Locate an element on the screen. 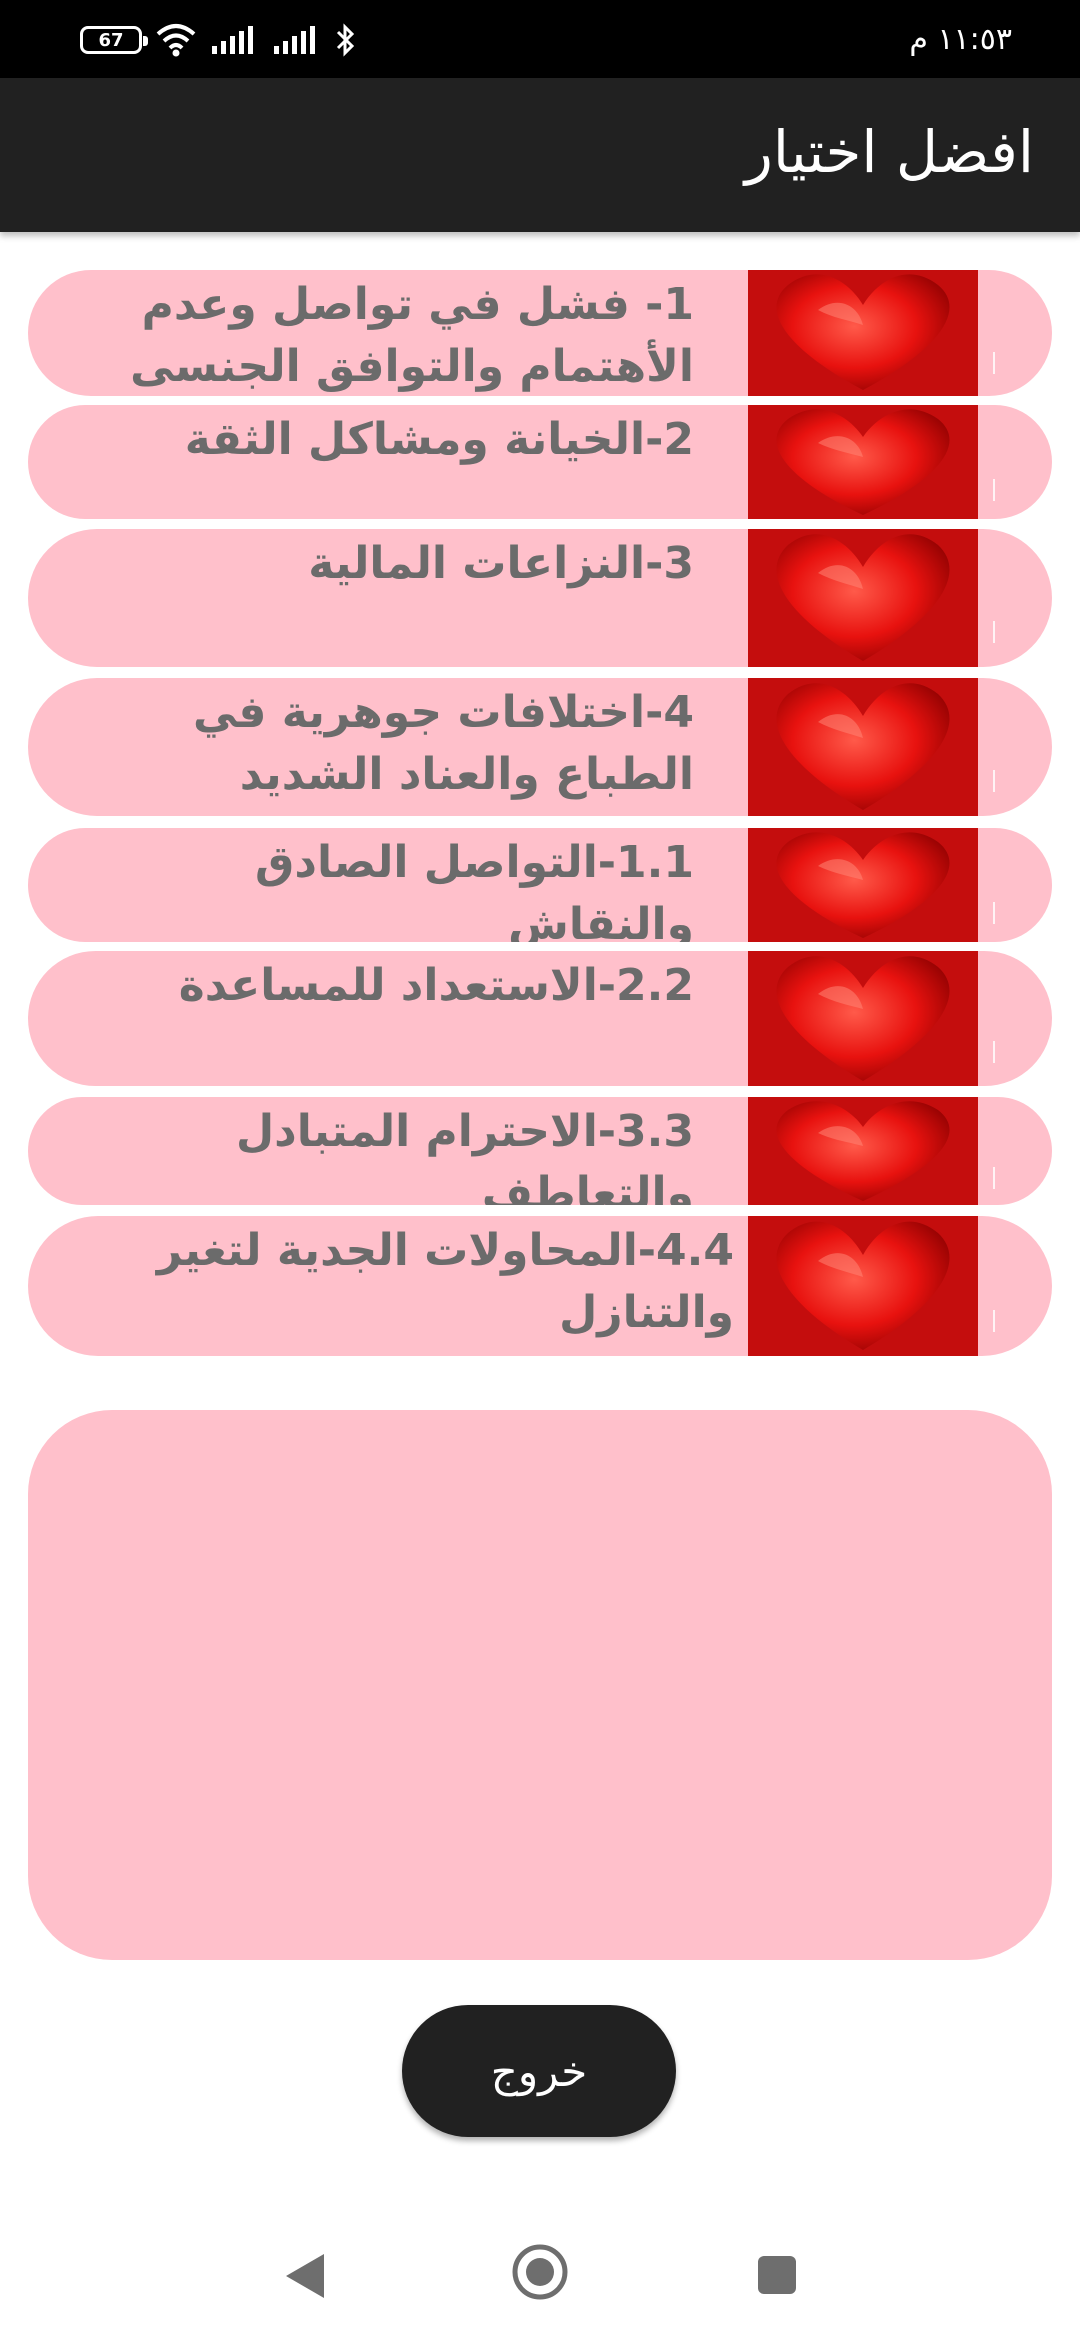 The height and width of the screenshot is (2340, 1080). list-item: 2.2-الاستعداد للمساعدة is located at coordinates (540, 1018).